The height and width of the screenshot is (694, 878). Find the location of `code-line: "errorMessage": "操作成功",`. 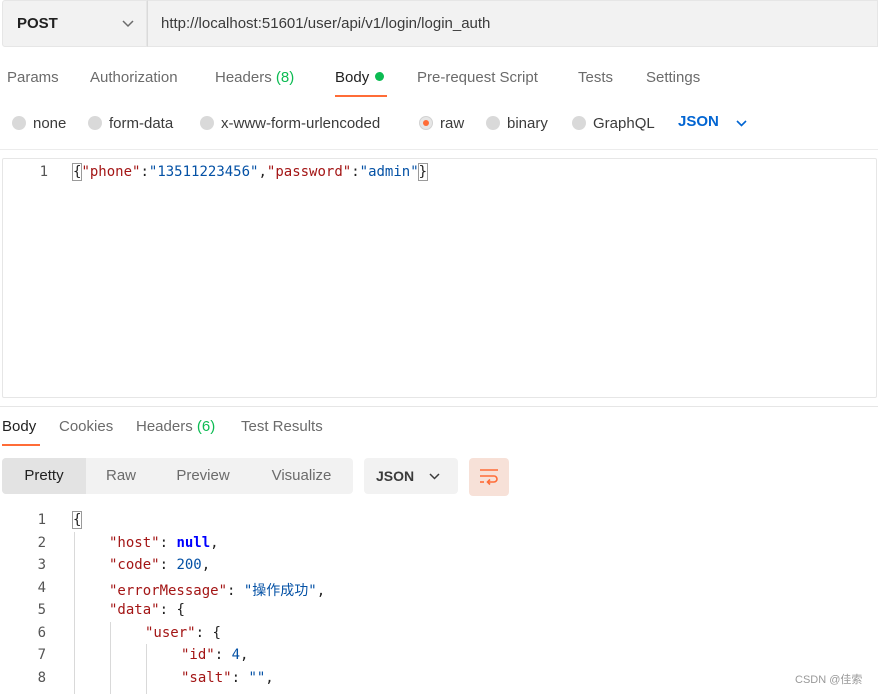

code-line: "errorMessage": "操作成功", is located at coordinates (217, 590).